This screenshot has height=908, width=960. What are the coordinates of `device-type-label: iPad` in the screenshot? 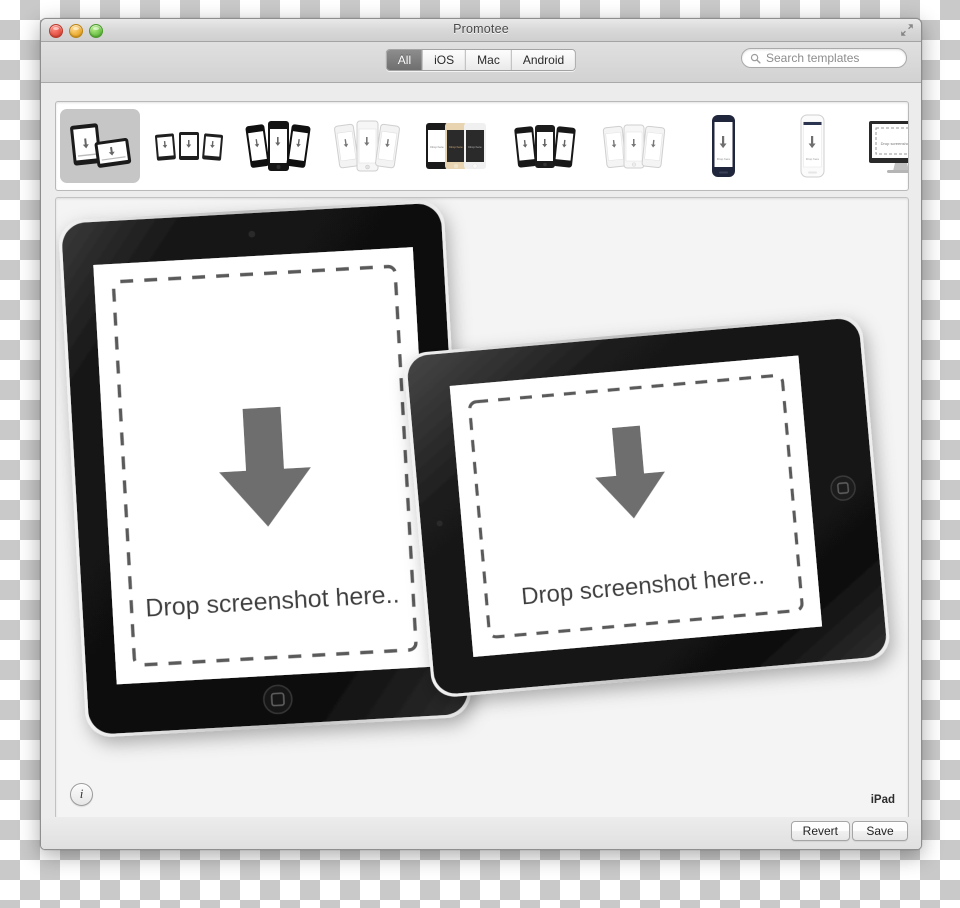 It's located at (882, 800).